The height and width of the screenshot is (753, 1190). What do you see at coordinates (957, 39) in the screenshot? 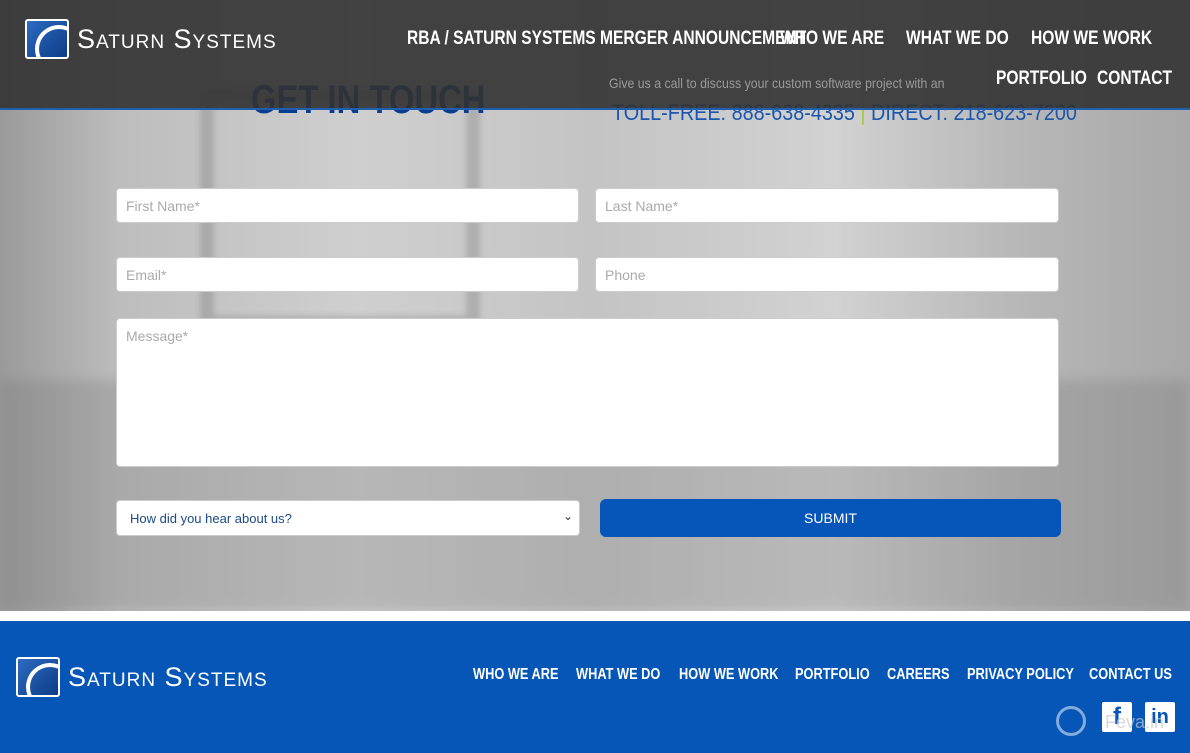
I see `nav-what-we-do: WHAT WE DO` at bounding box center [957, 39].